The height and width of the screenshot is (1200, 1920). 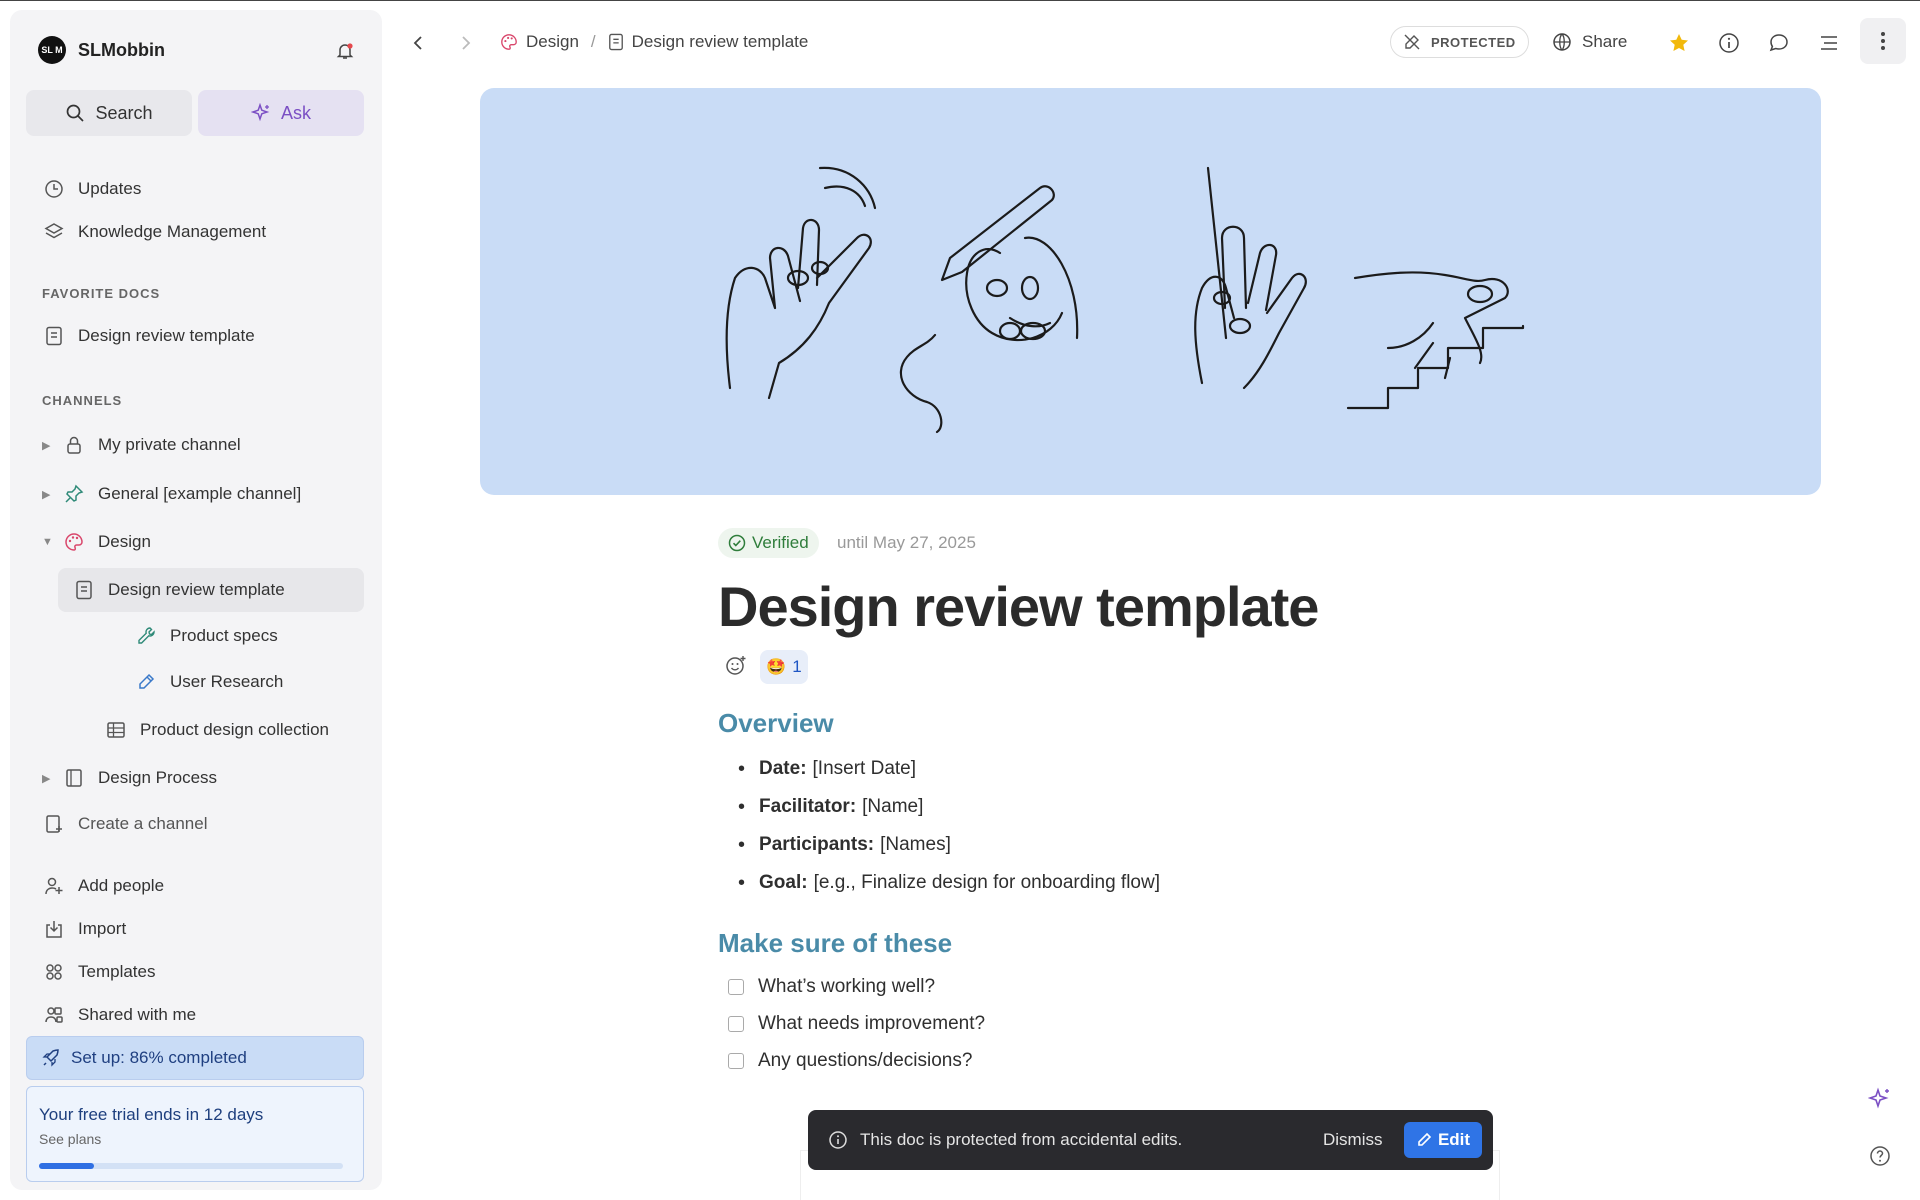 What do you see at coordinates (76, 113) in the screenshot?
I see `search-icon` at bounding box center [76, 113].